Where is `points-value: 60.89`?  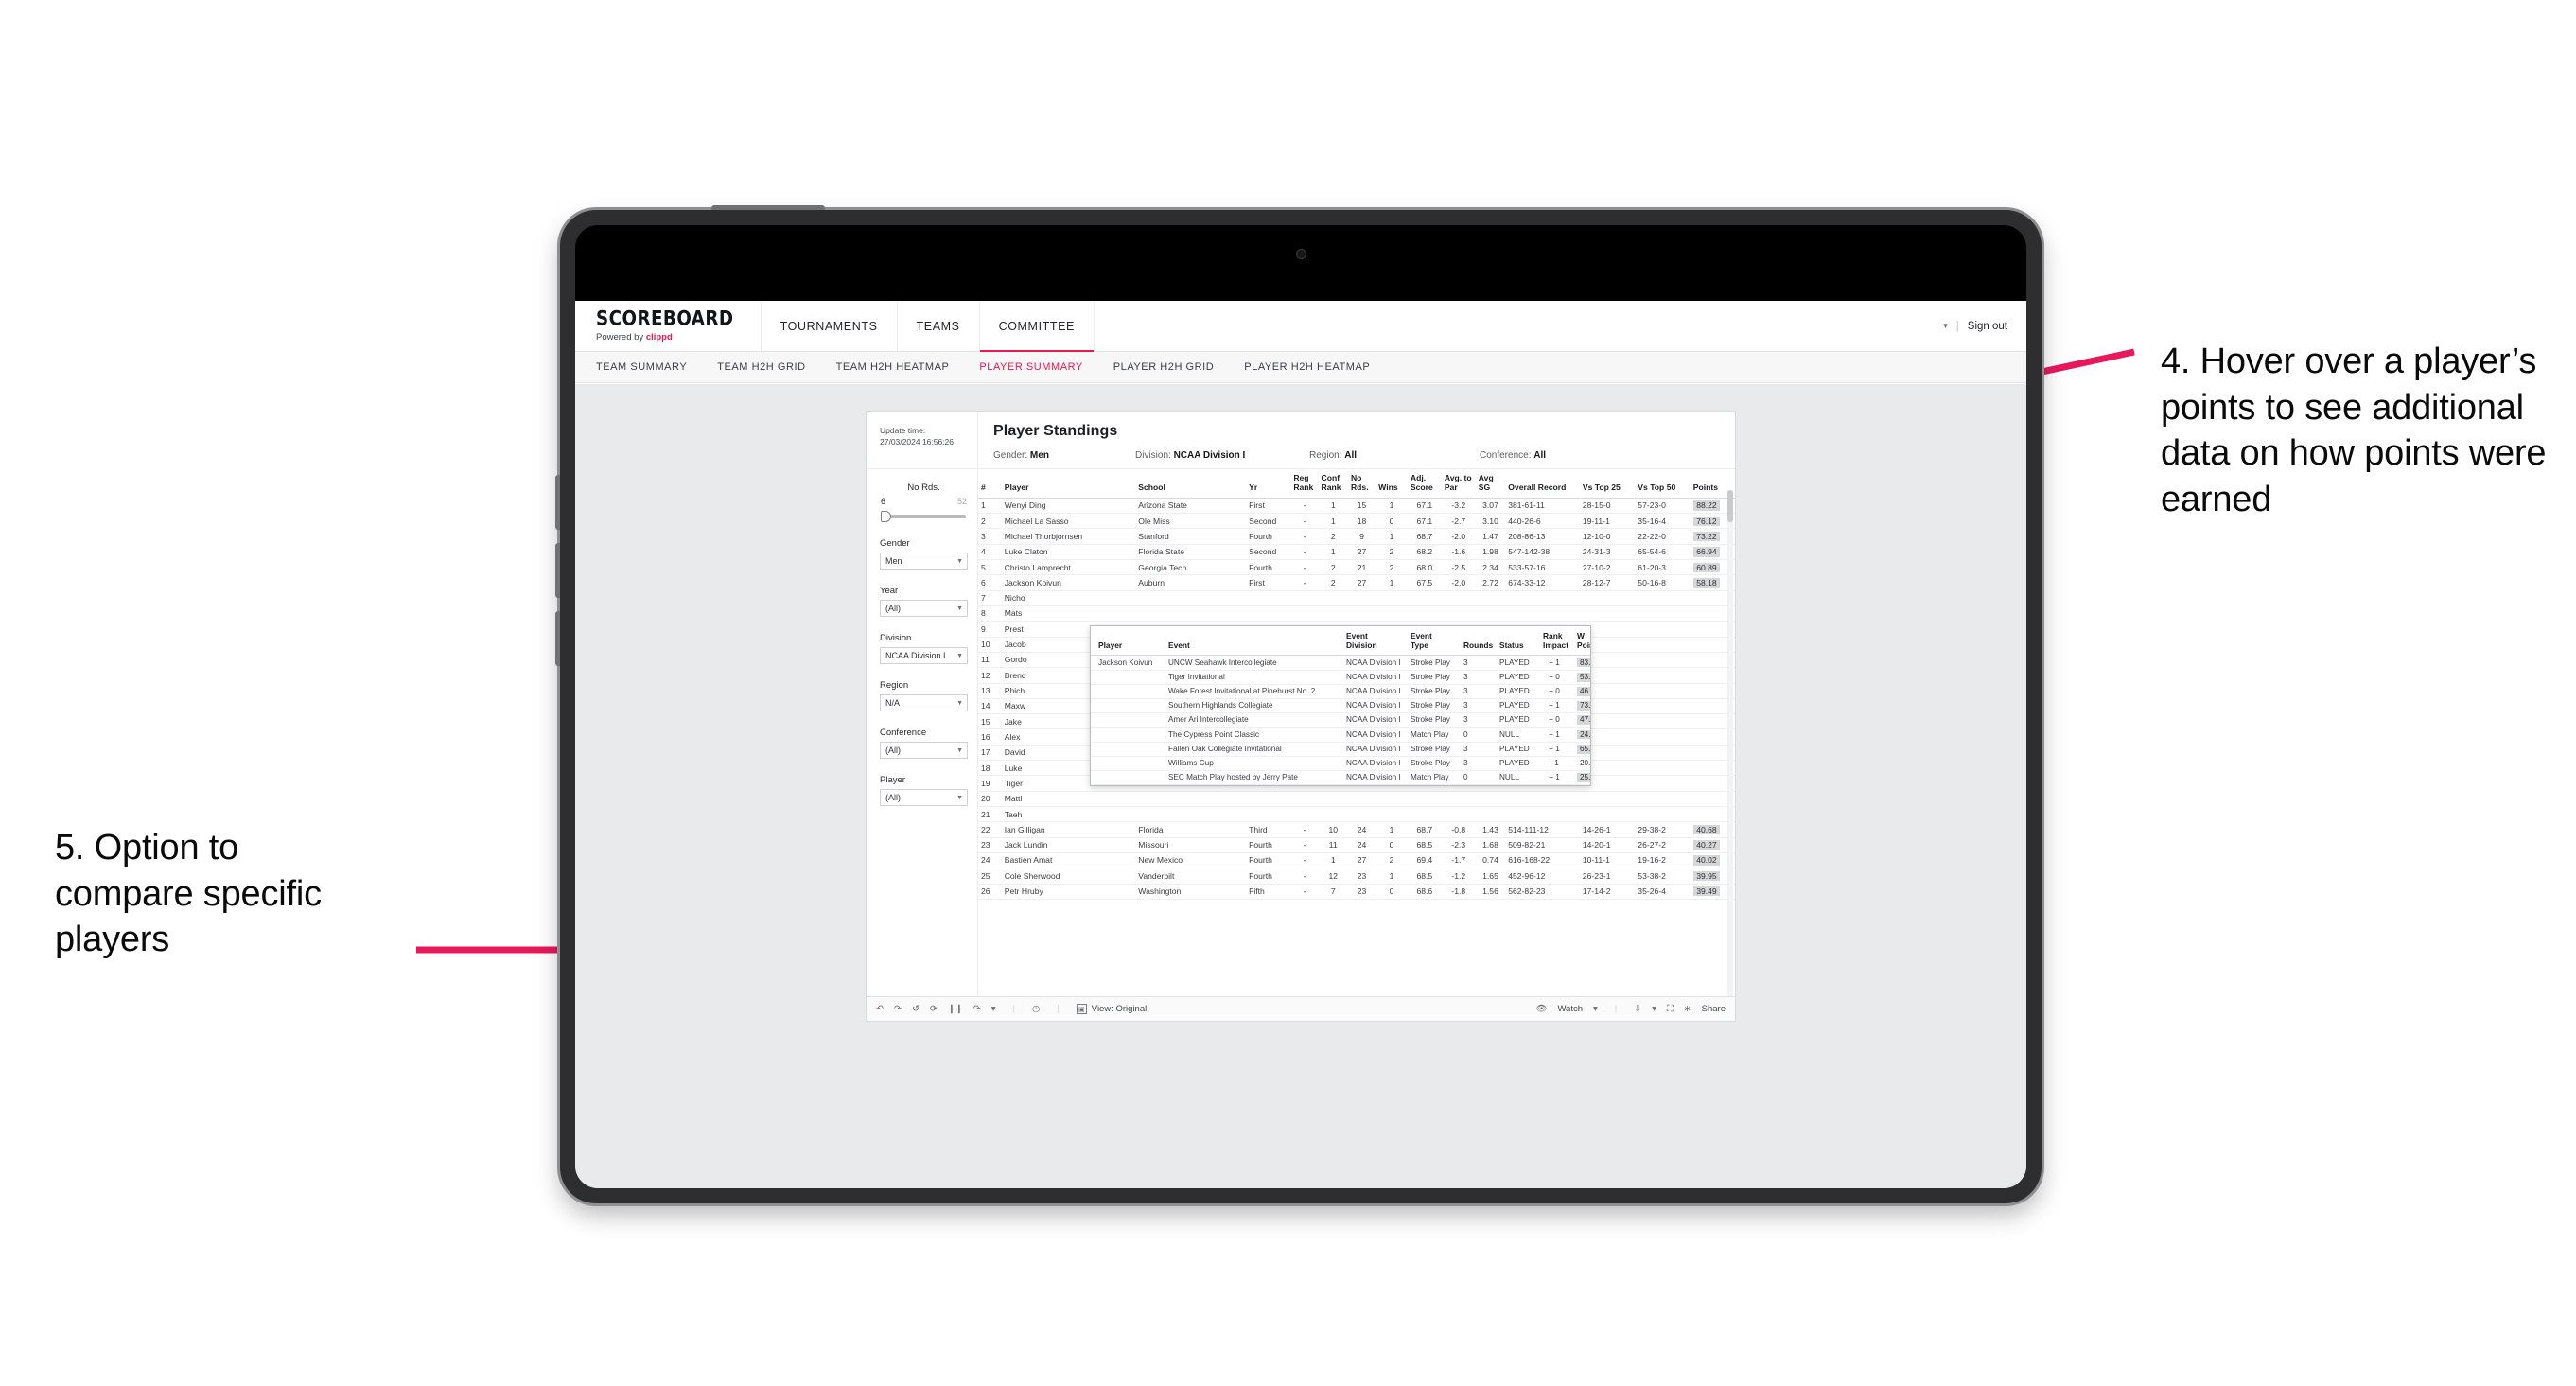 points-value: 60.89 is located at coordinates (1706, 567).